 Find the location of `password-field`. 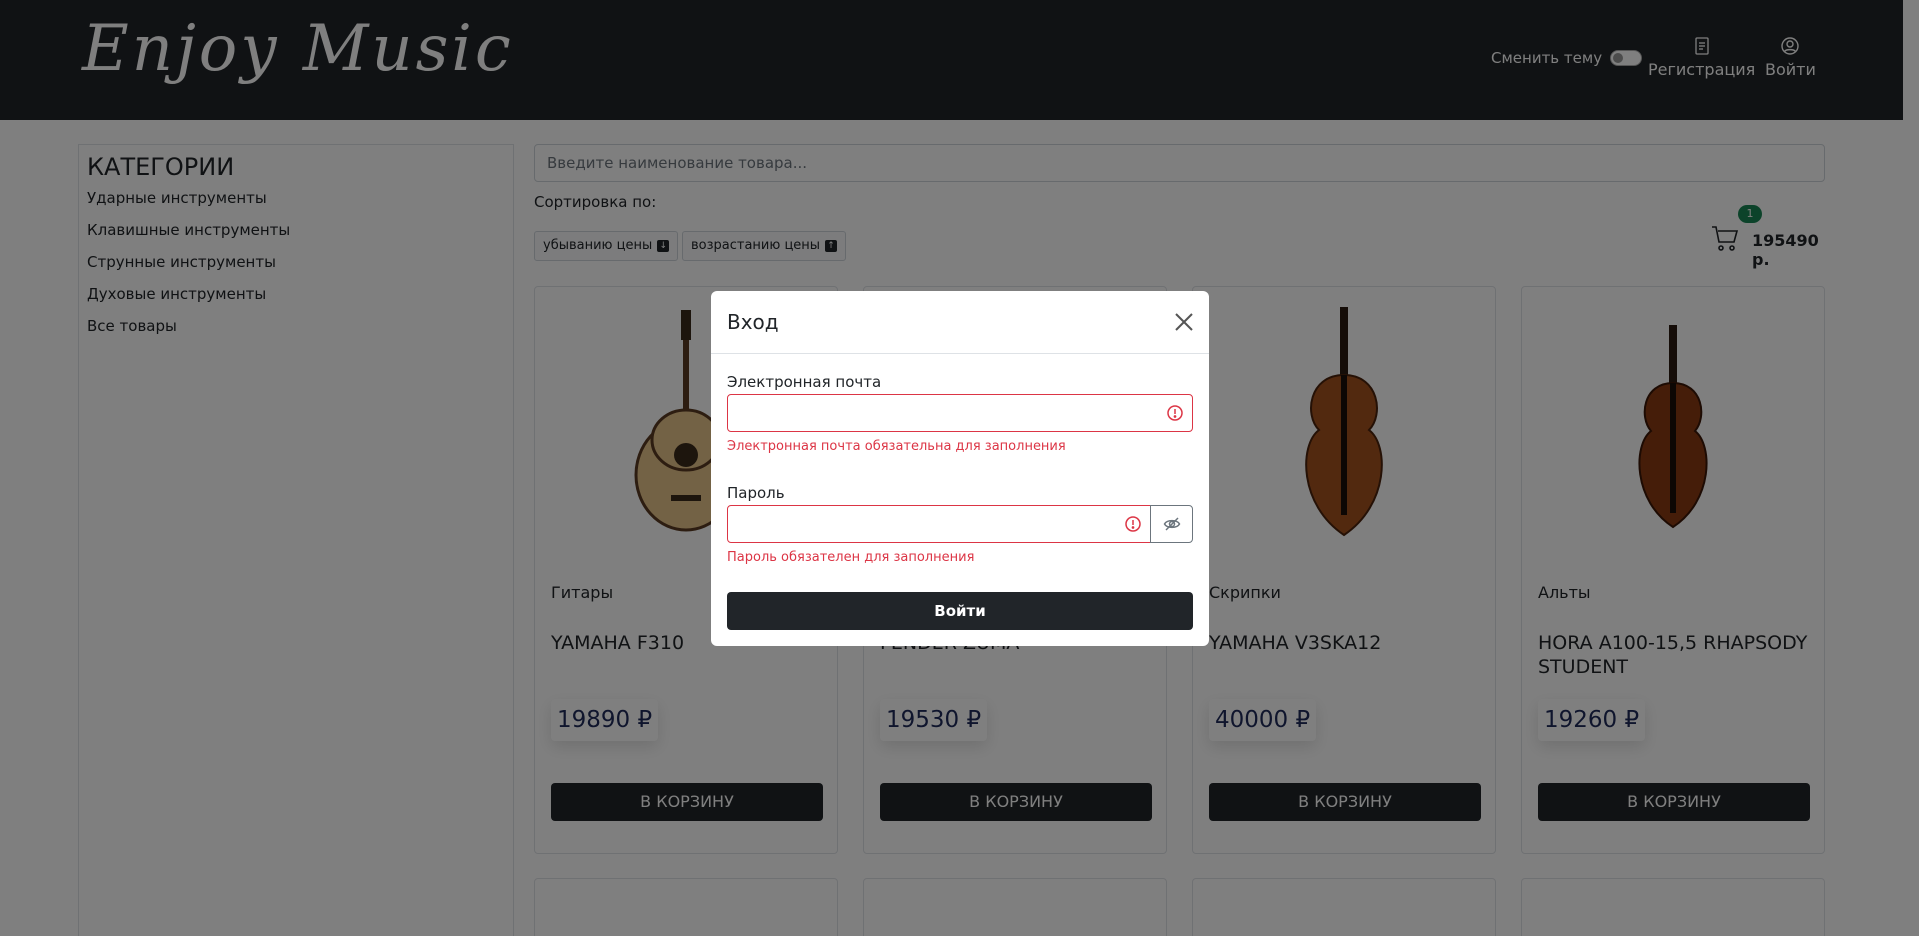

password-field is located at coordinates (939, 524).